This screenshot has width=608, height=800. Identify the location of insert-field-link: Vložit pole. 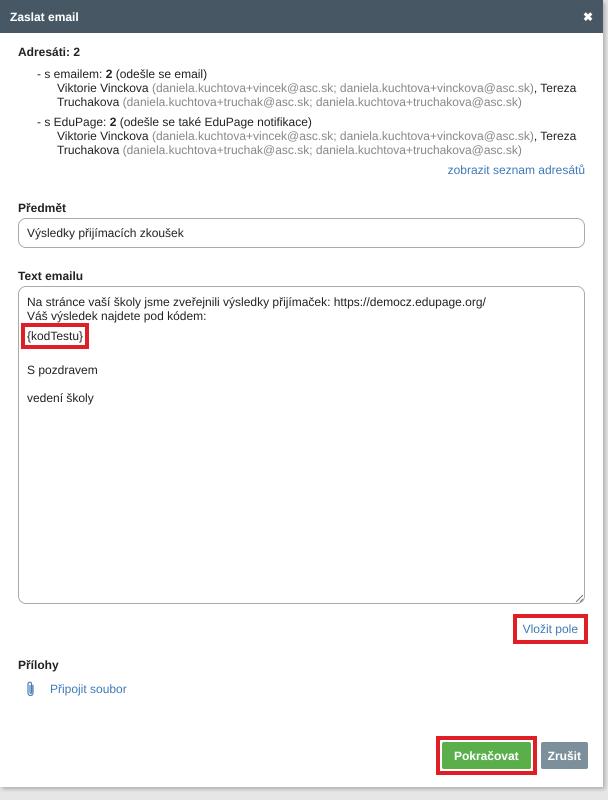
(550, 629).